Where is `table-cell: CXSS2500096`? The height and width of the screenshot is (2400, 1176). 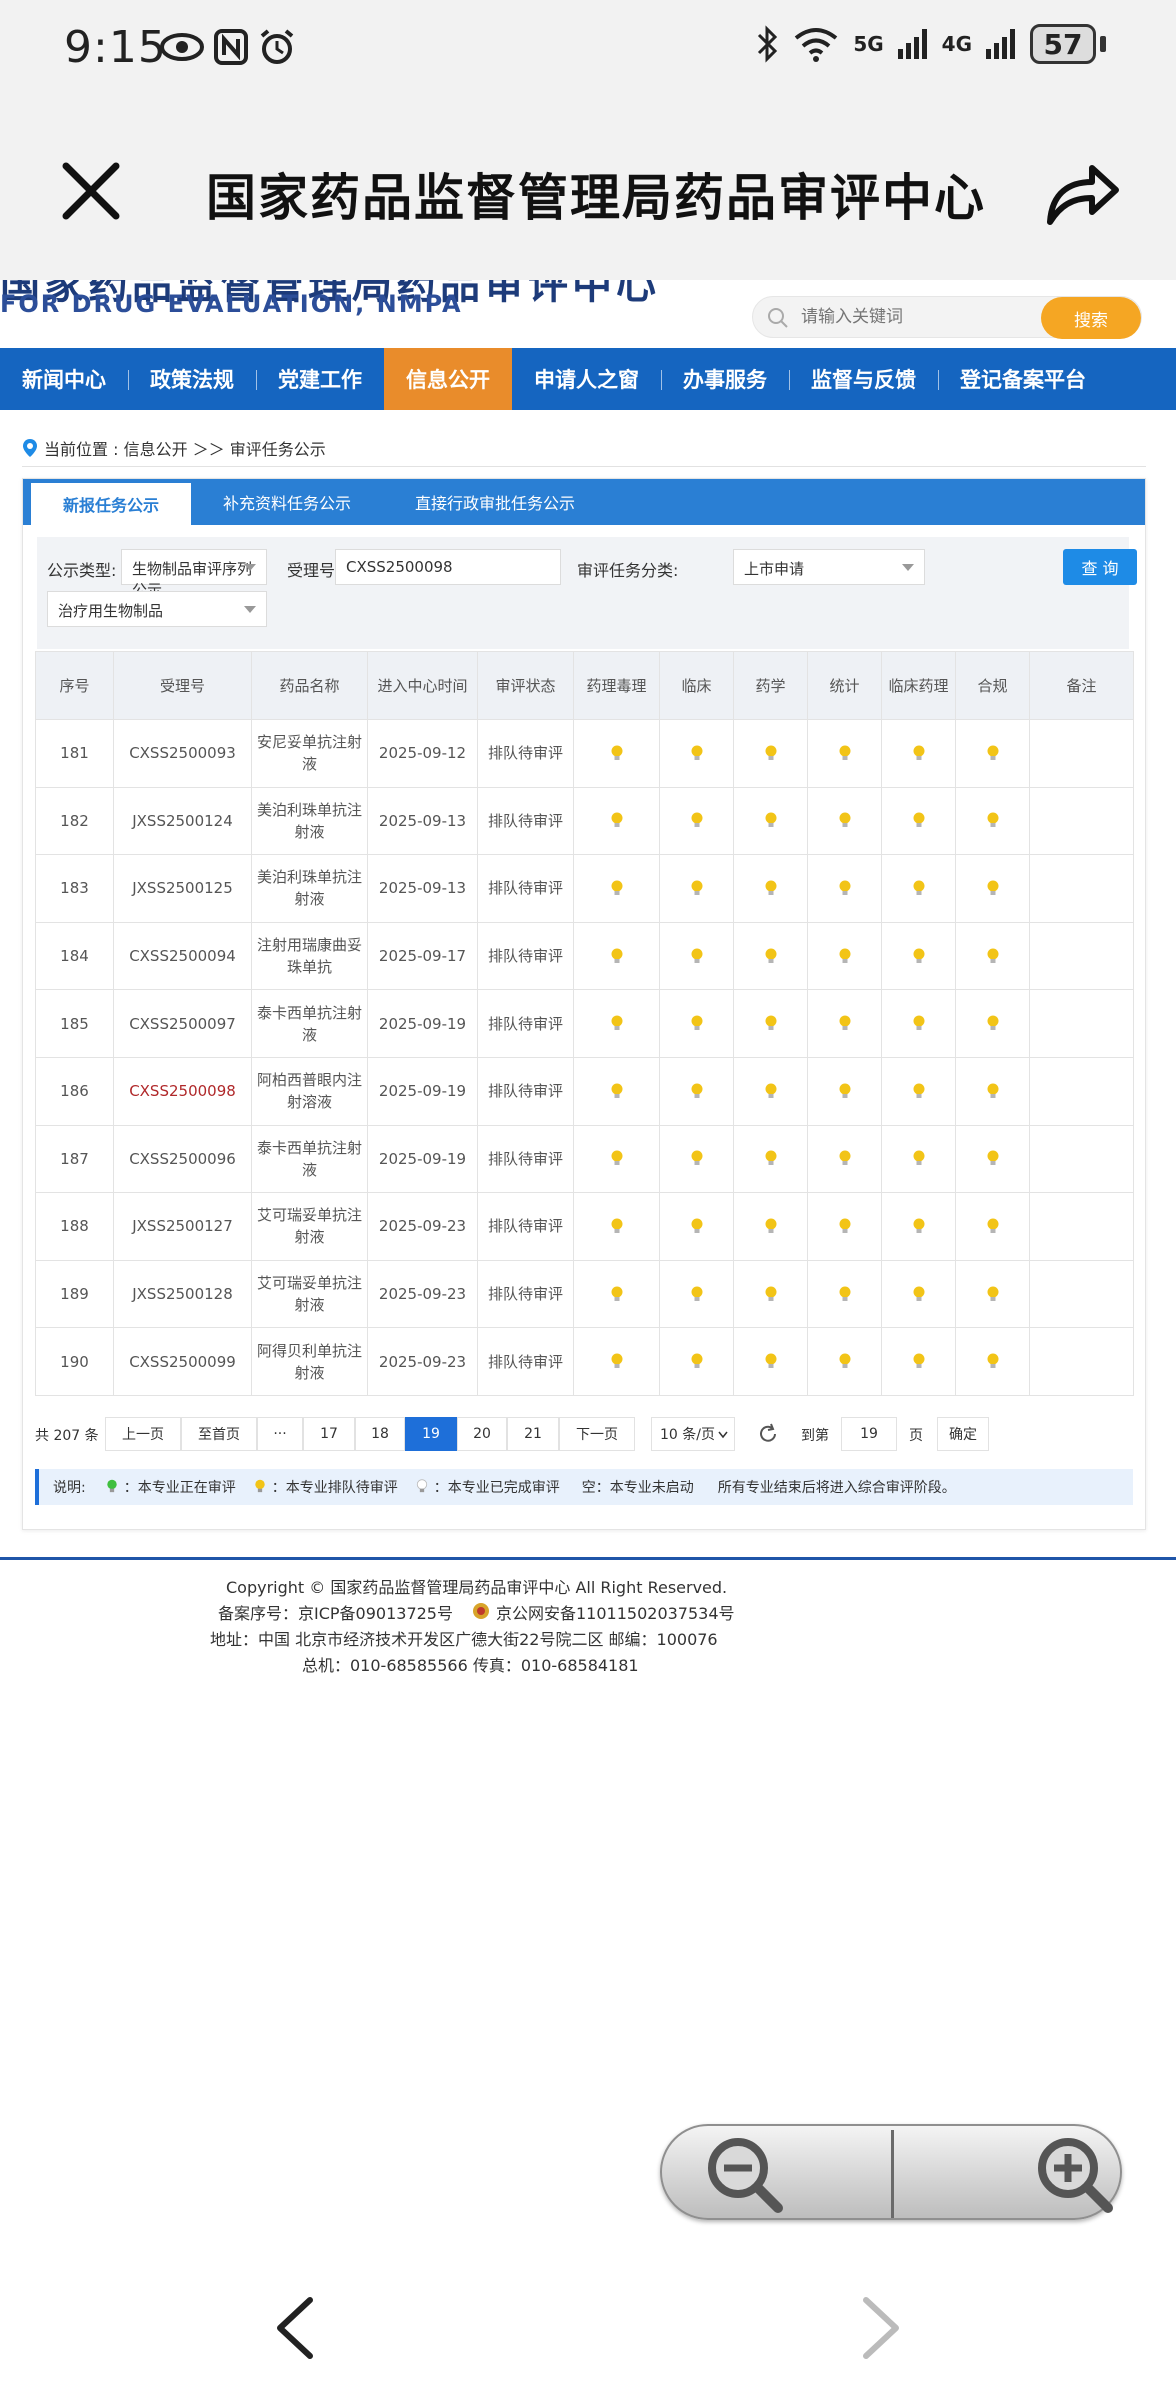
table-cell: CXSS2500096 is located at coordinates (182, 1159).